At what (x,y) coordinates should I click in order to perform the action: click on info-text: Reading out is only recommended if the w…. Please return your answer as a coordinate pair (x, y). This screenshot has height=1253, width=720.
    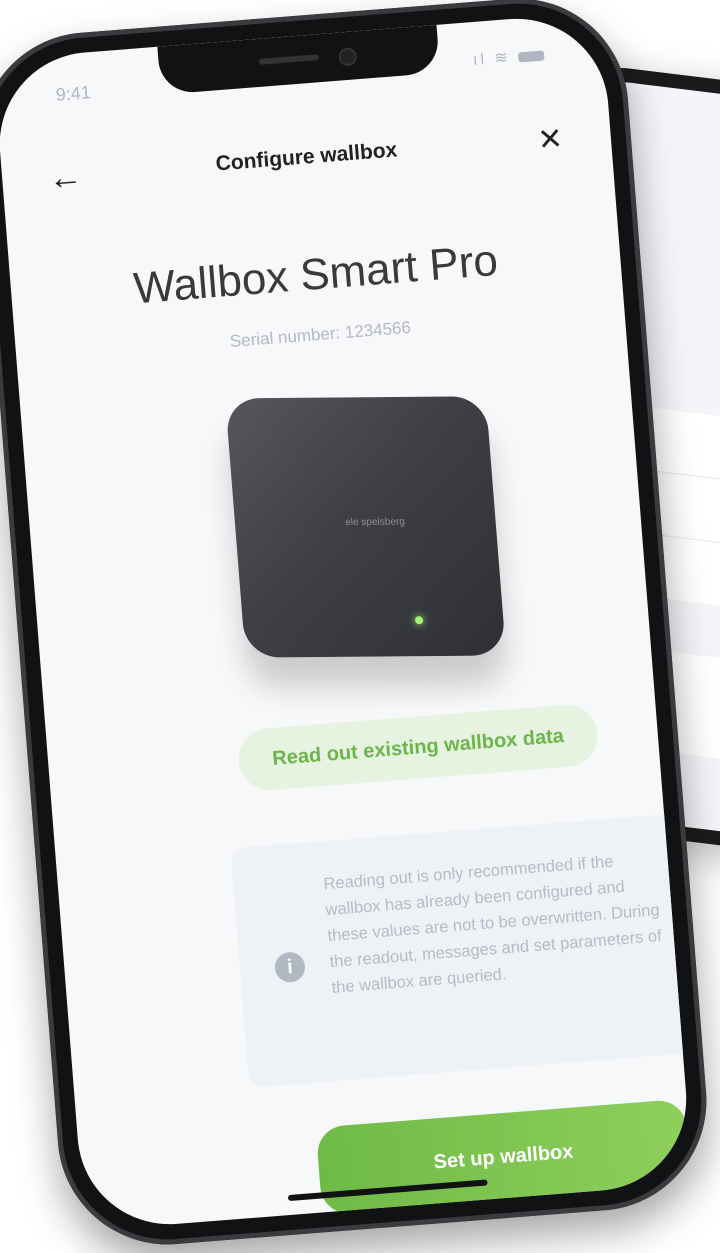
    Looking at the image, I should click on (492, 924).